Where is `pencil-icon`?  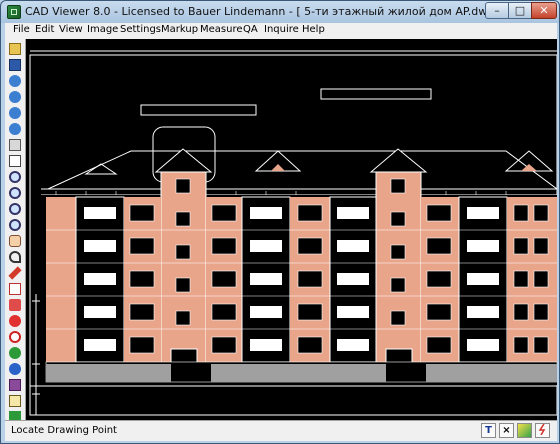
pencil-icon is located at coordinates (15, 273).